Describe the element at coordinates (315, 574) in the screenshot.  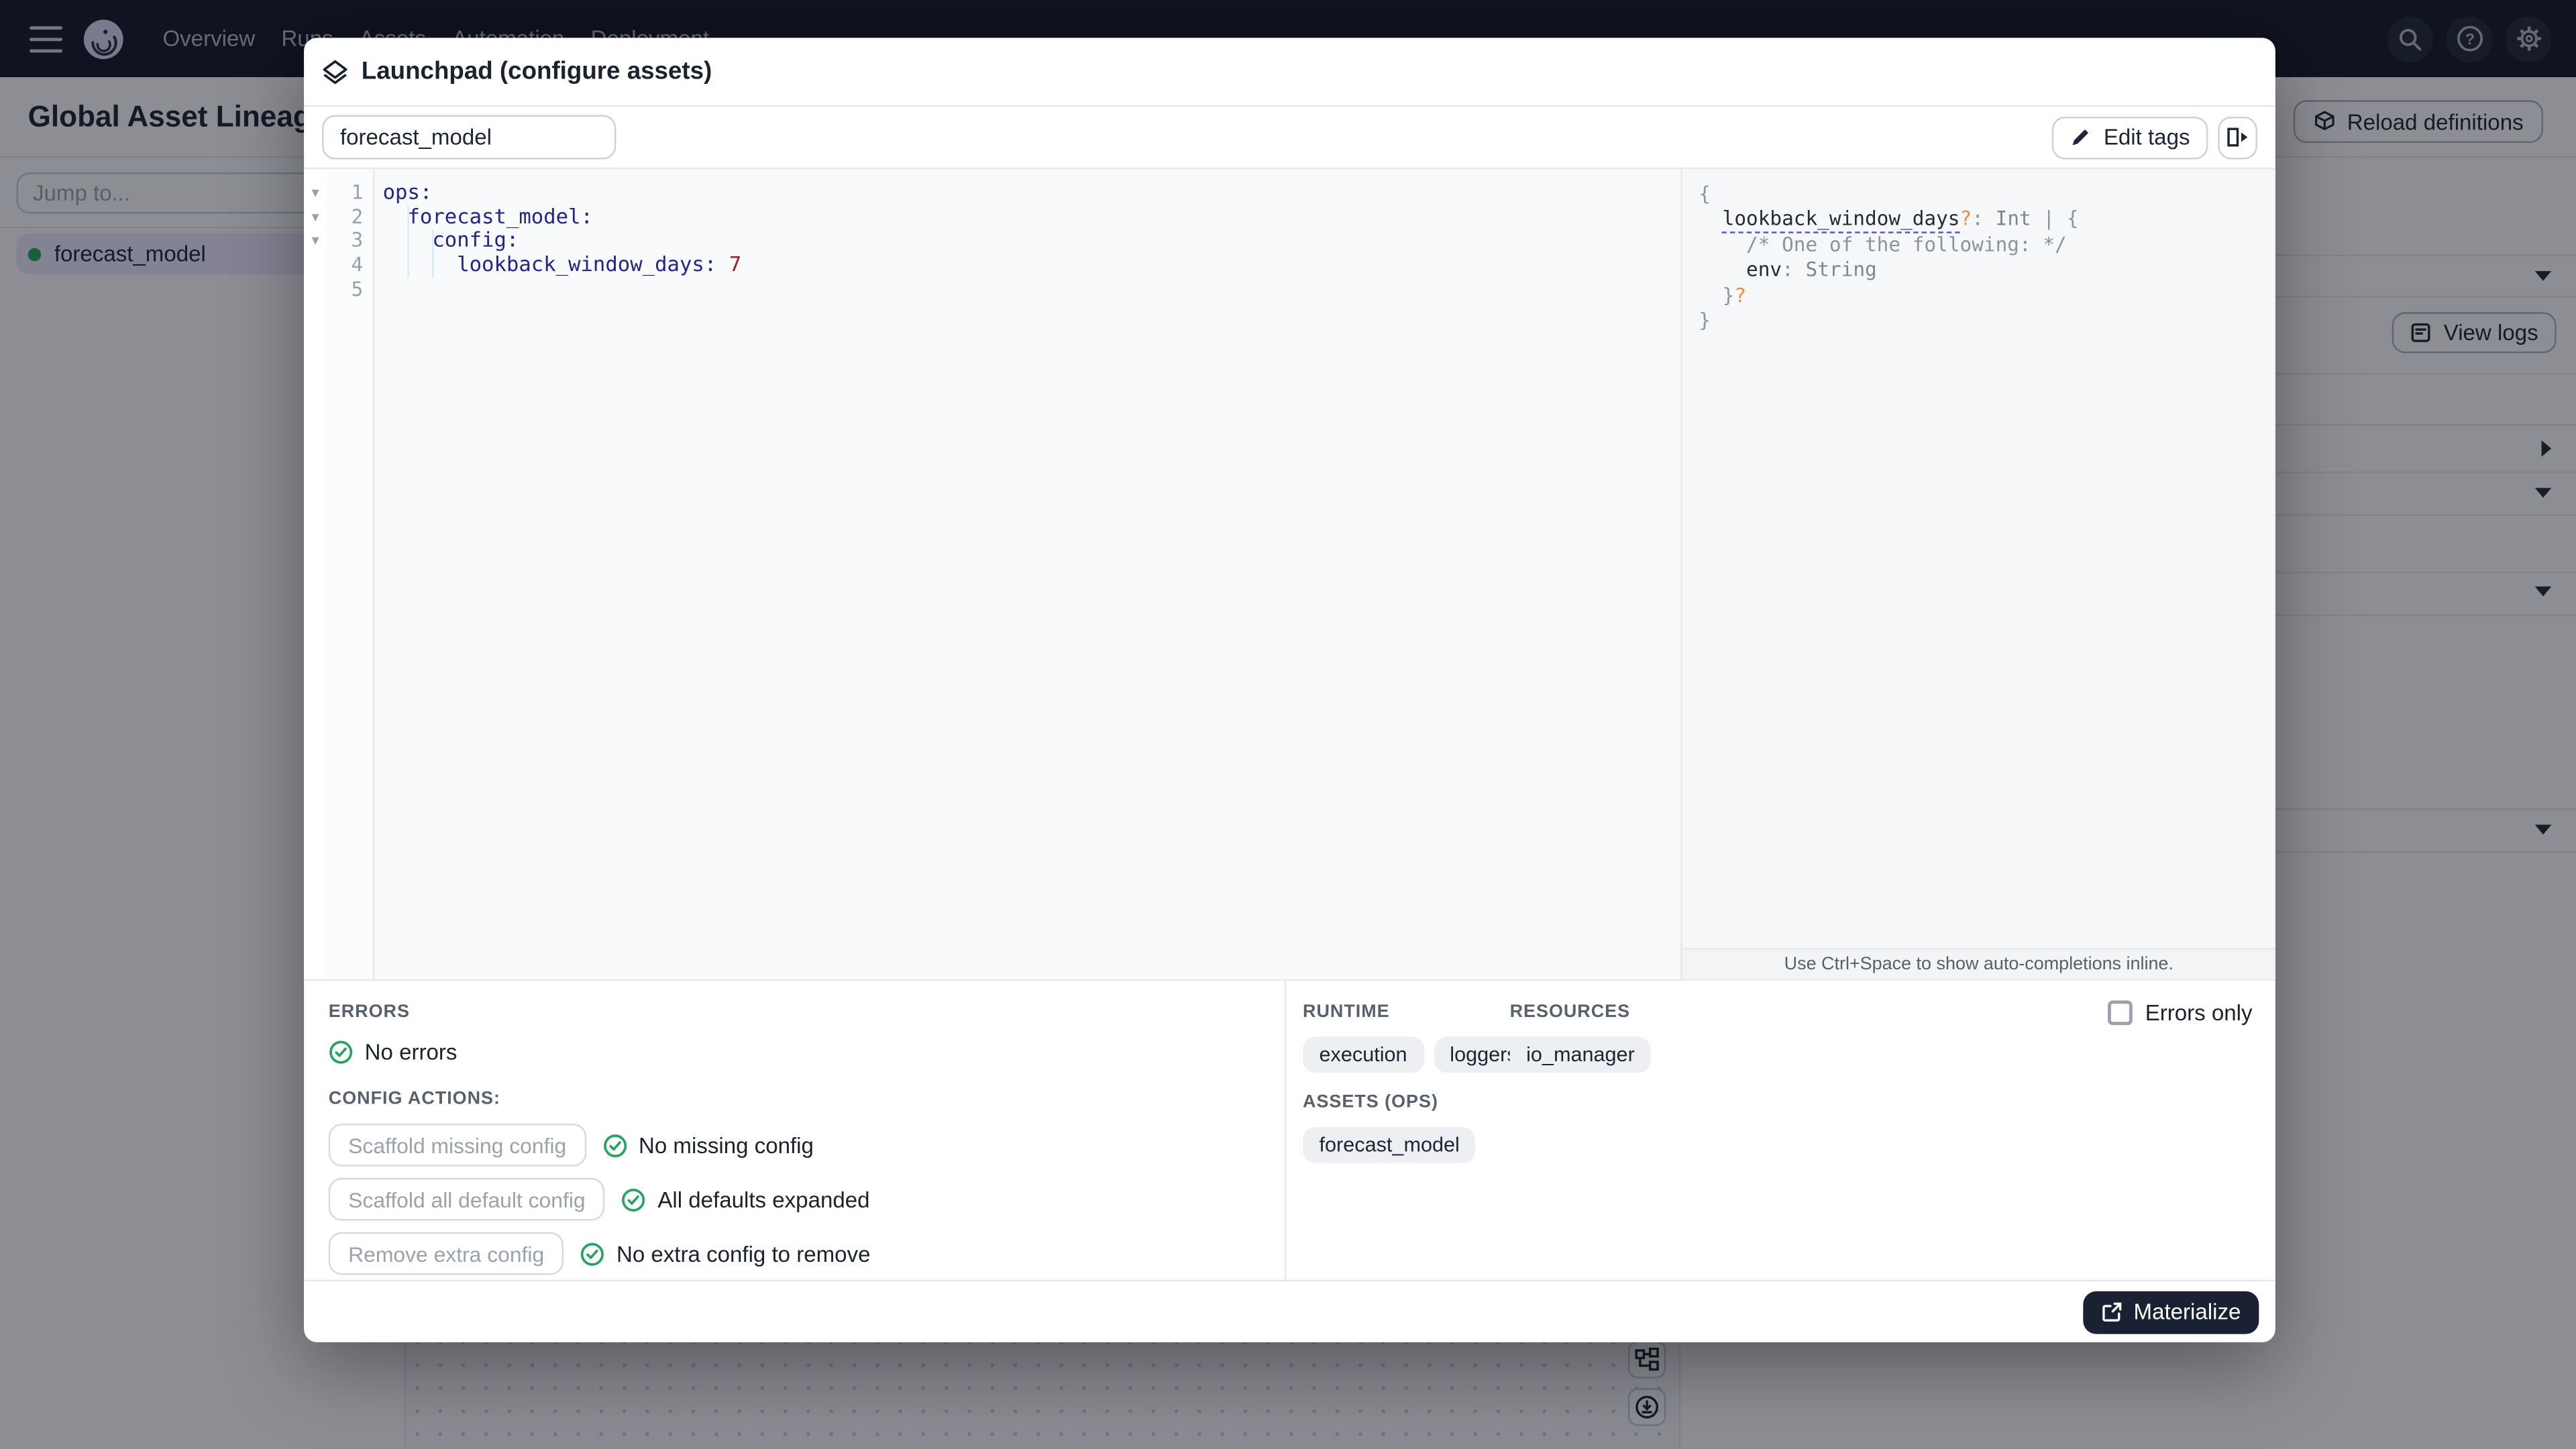
I see `fold-gutter: ▾ ▾ ▾` at that location.